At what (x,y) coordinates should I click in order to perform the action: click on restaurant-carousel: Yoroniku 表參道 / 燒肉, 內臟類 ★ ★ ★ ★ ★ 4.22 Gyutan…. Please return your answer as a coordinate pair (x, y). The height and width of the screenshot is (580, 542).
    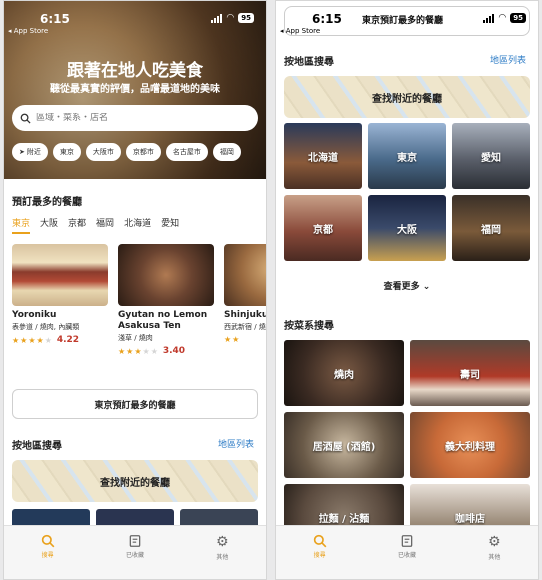
    Looking at the image, I should click on (139, 300).